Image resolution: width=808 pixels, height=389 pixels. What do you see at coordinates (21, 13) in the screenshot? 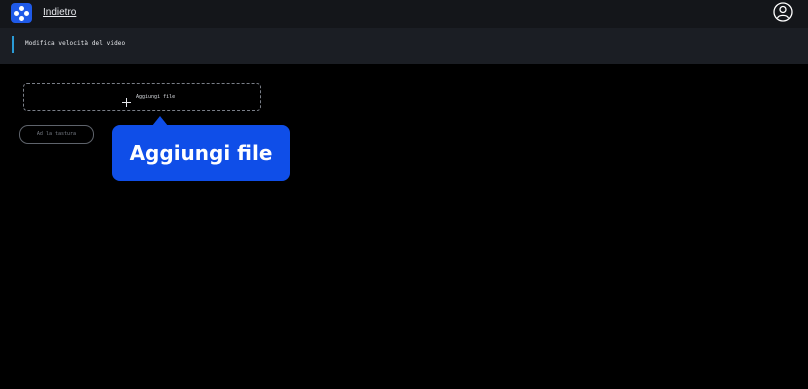
I see `app-logo-icon` at bounding box center [21, 13].